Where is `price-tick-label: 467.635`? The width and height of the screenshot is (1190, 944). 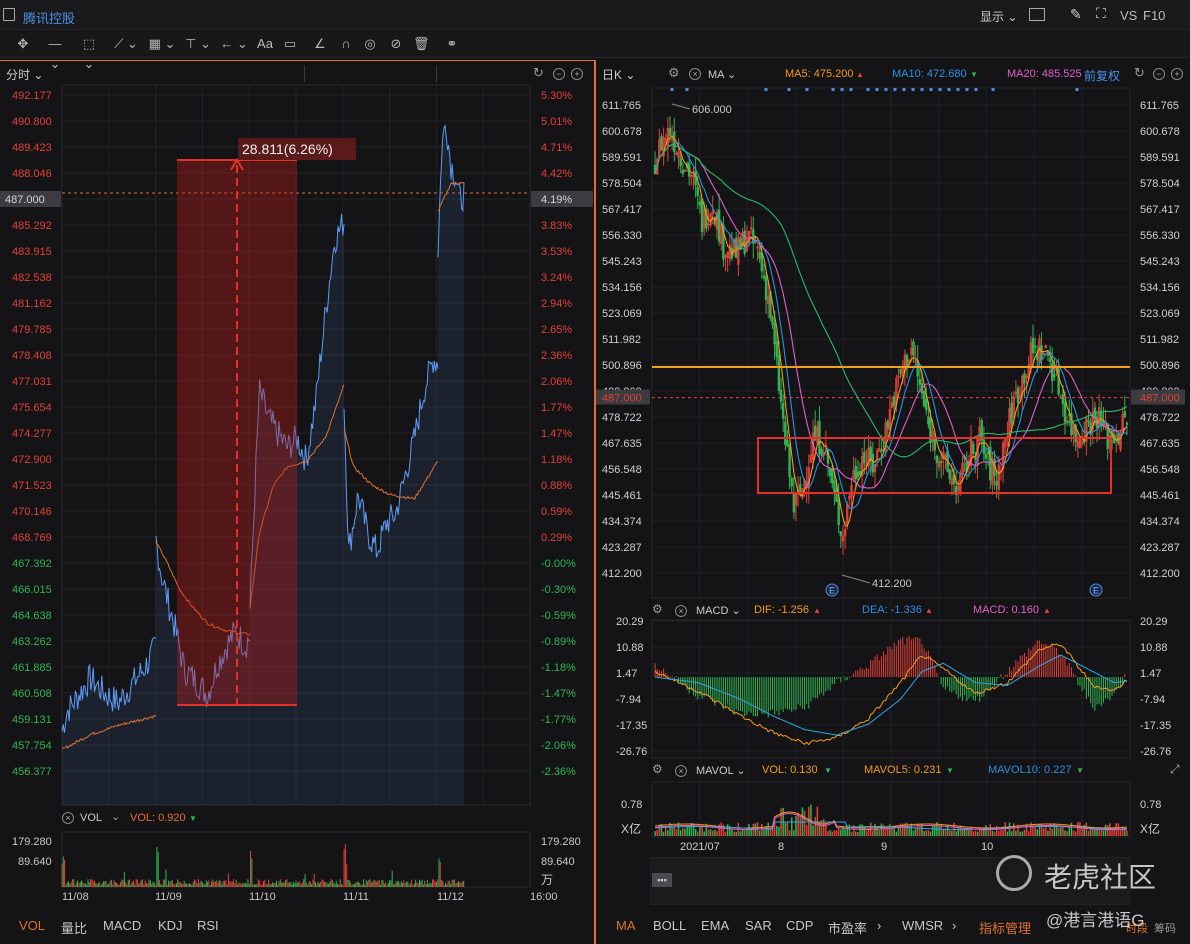
price-tick-label: 467.635 is located at coordinates (1160, 444).